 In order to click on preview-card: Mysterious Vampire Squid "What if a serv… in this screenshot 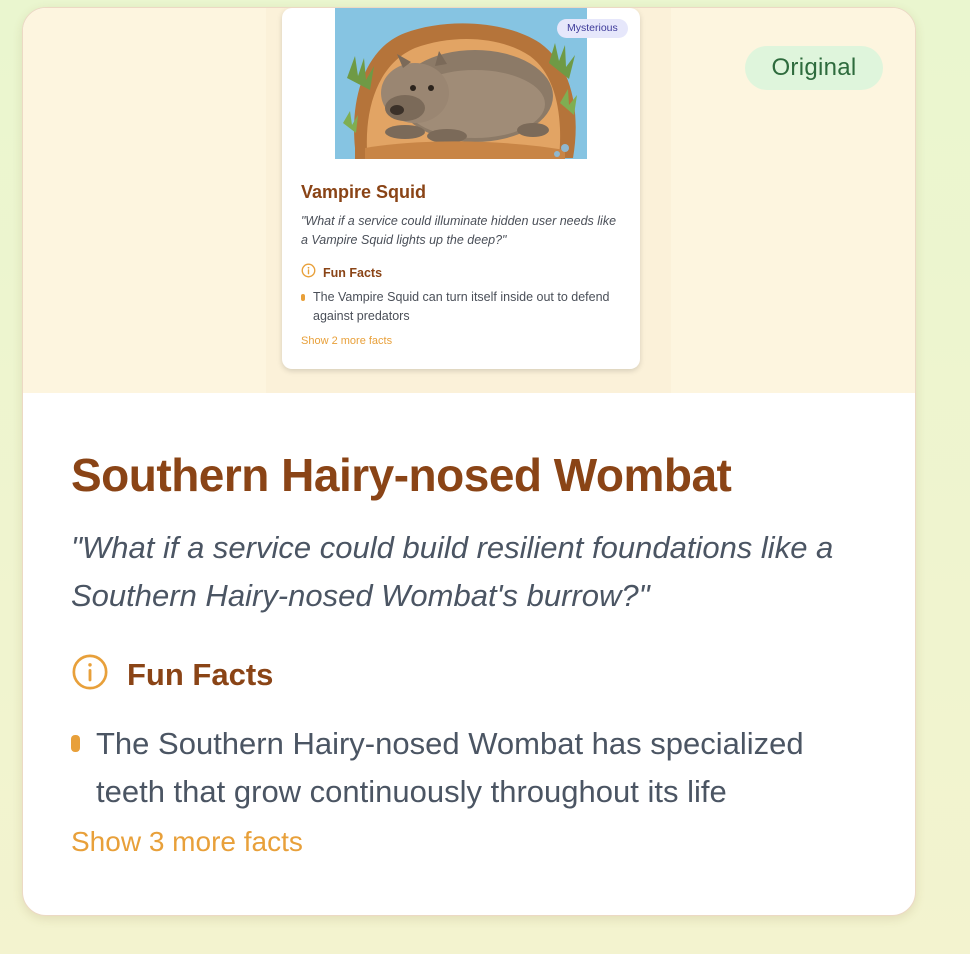, I will do `click(461, 188)`.